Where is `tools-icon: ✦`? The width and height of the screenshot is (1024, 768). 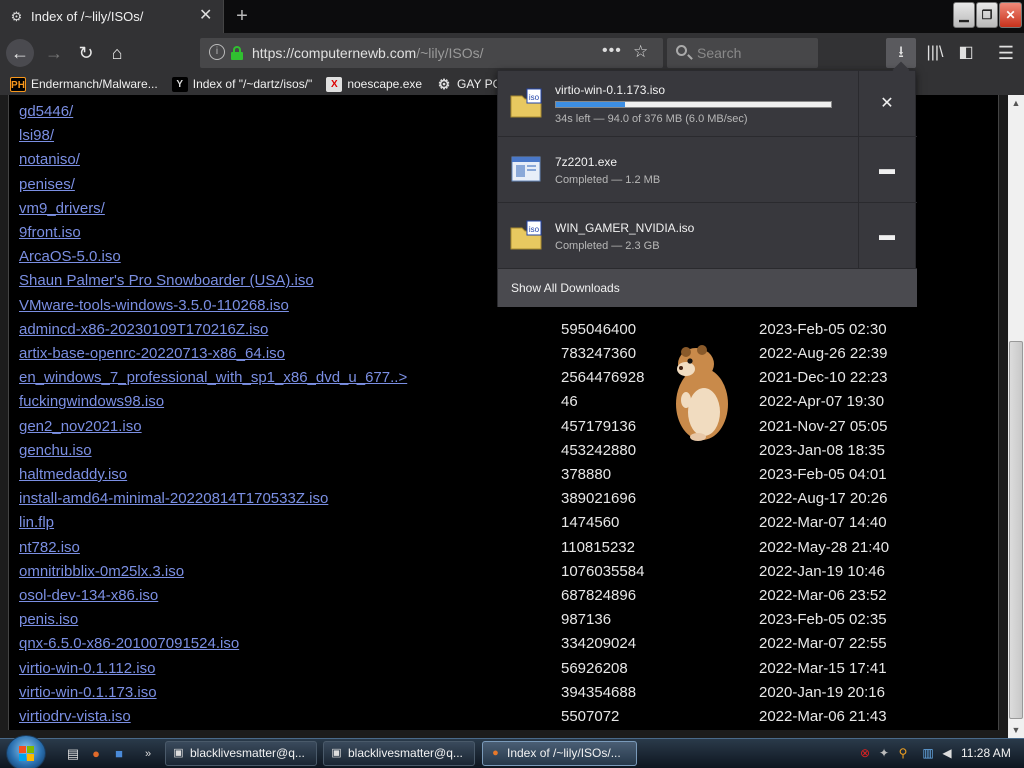
tools-icon: ✦ is located at coordinates (884, 753).